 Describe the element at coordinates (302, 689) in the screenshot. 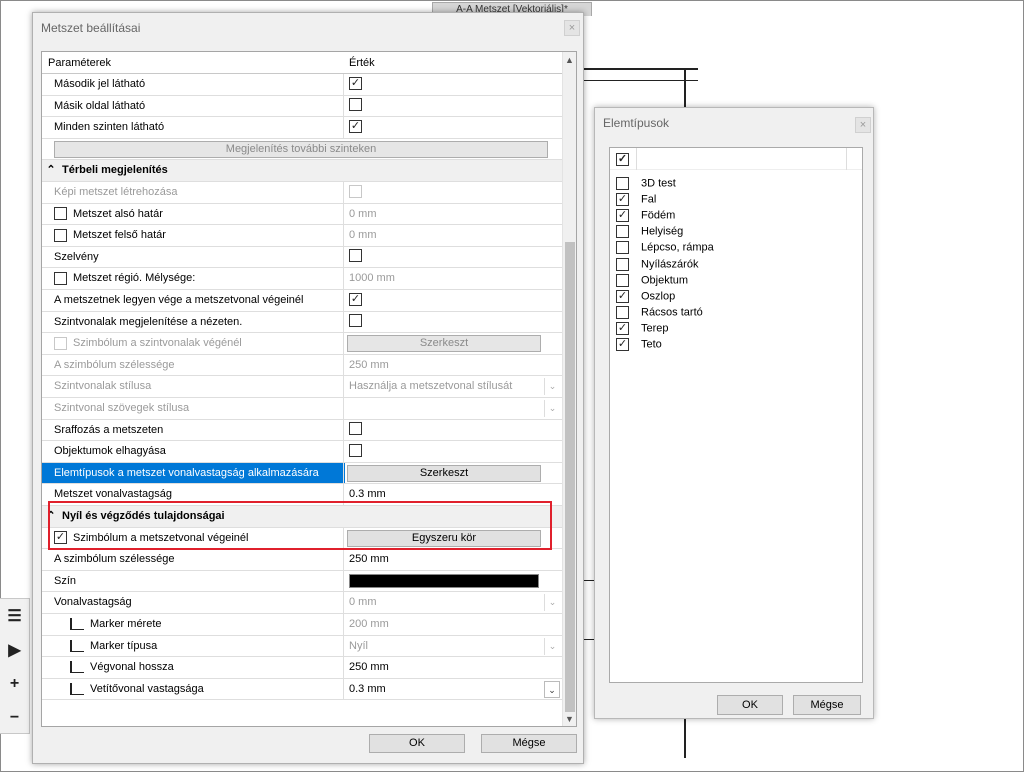

I see `property-row: Vetítővonal vastagsága 0.3 mm ⌄` at that location.